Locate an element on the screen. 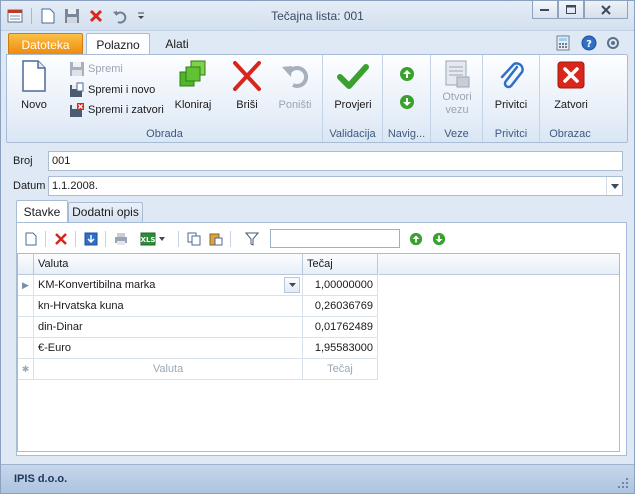 This screenshot has height=494, width=635. spremi-i-zatvori-label: Spremi i zatvori is located at coordinates (126, 110).